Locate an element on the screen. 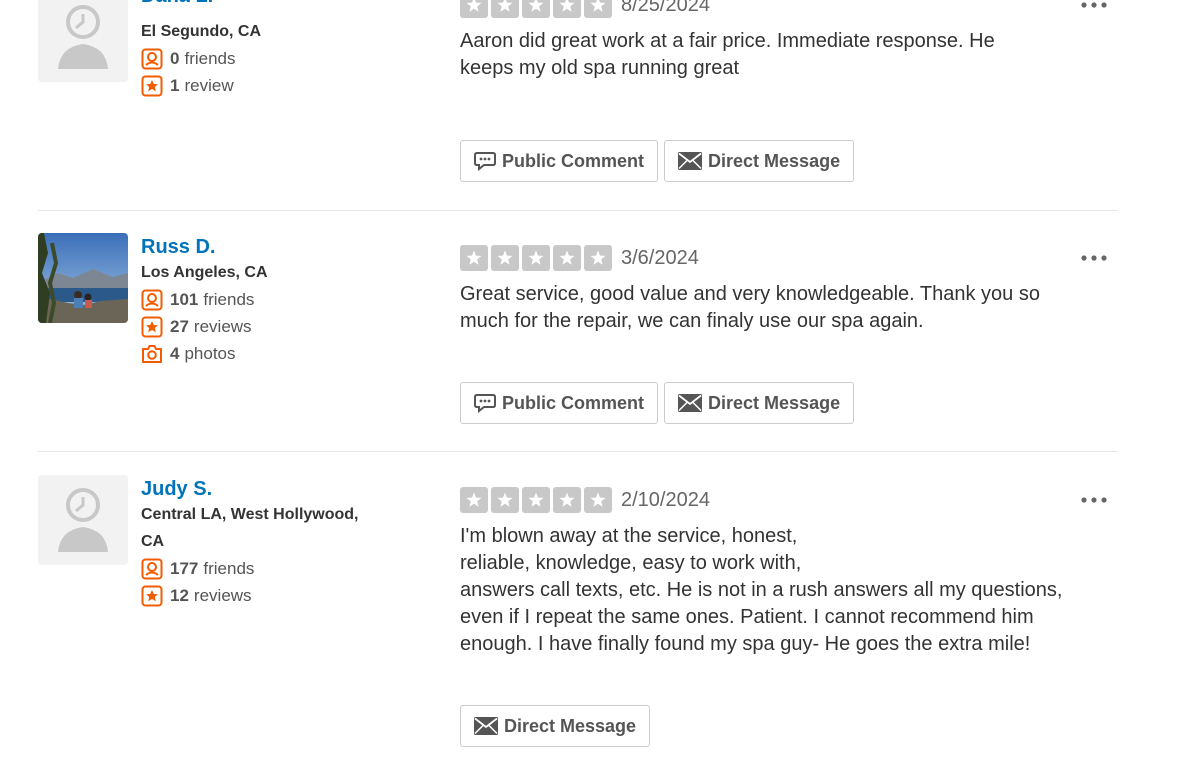 This screenshot has height=759, width=1185. friends-count: 177 friends is located at coordinates (271, 568).